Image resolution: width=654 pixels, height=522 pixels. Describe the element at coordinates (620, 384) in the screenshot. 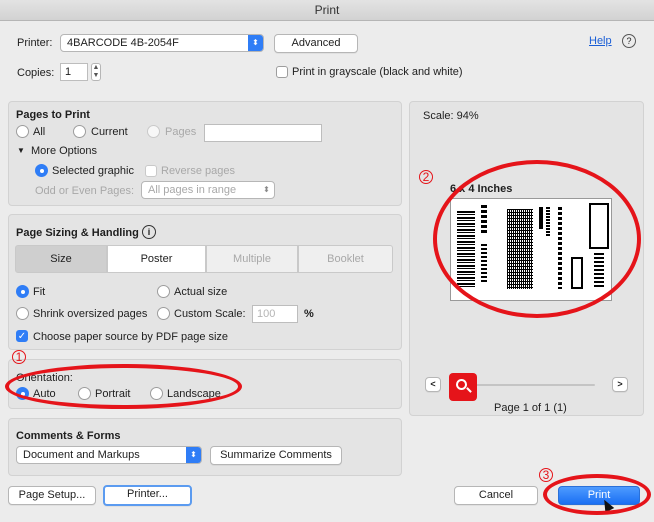

I see `next-page-button: >` at that location.